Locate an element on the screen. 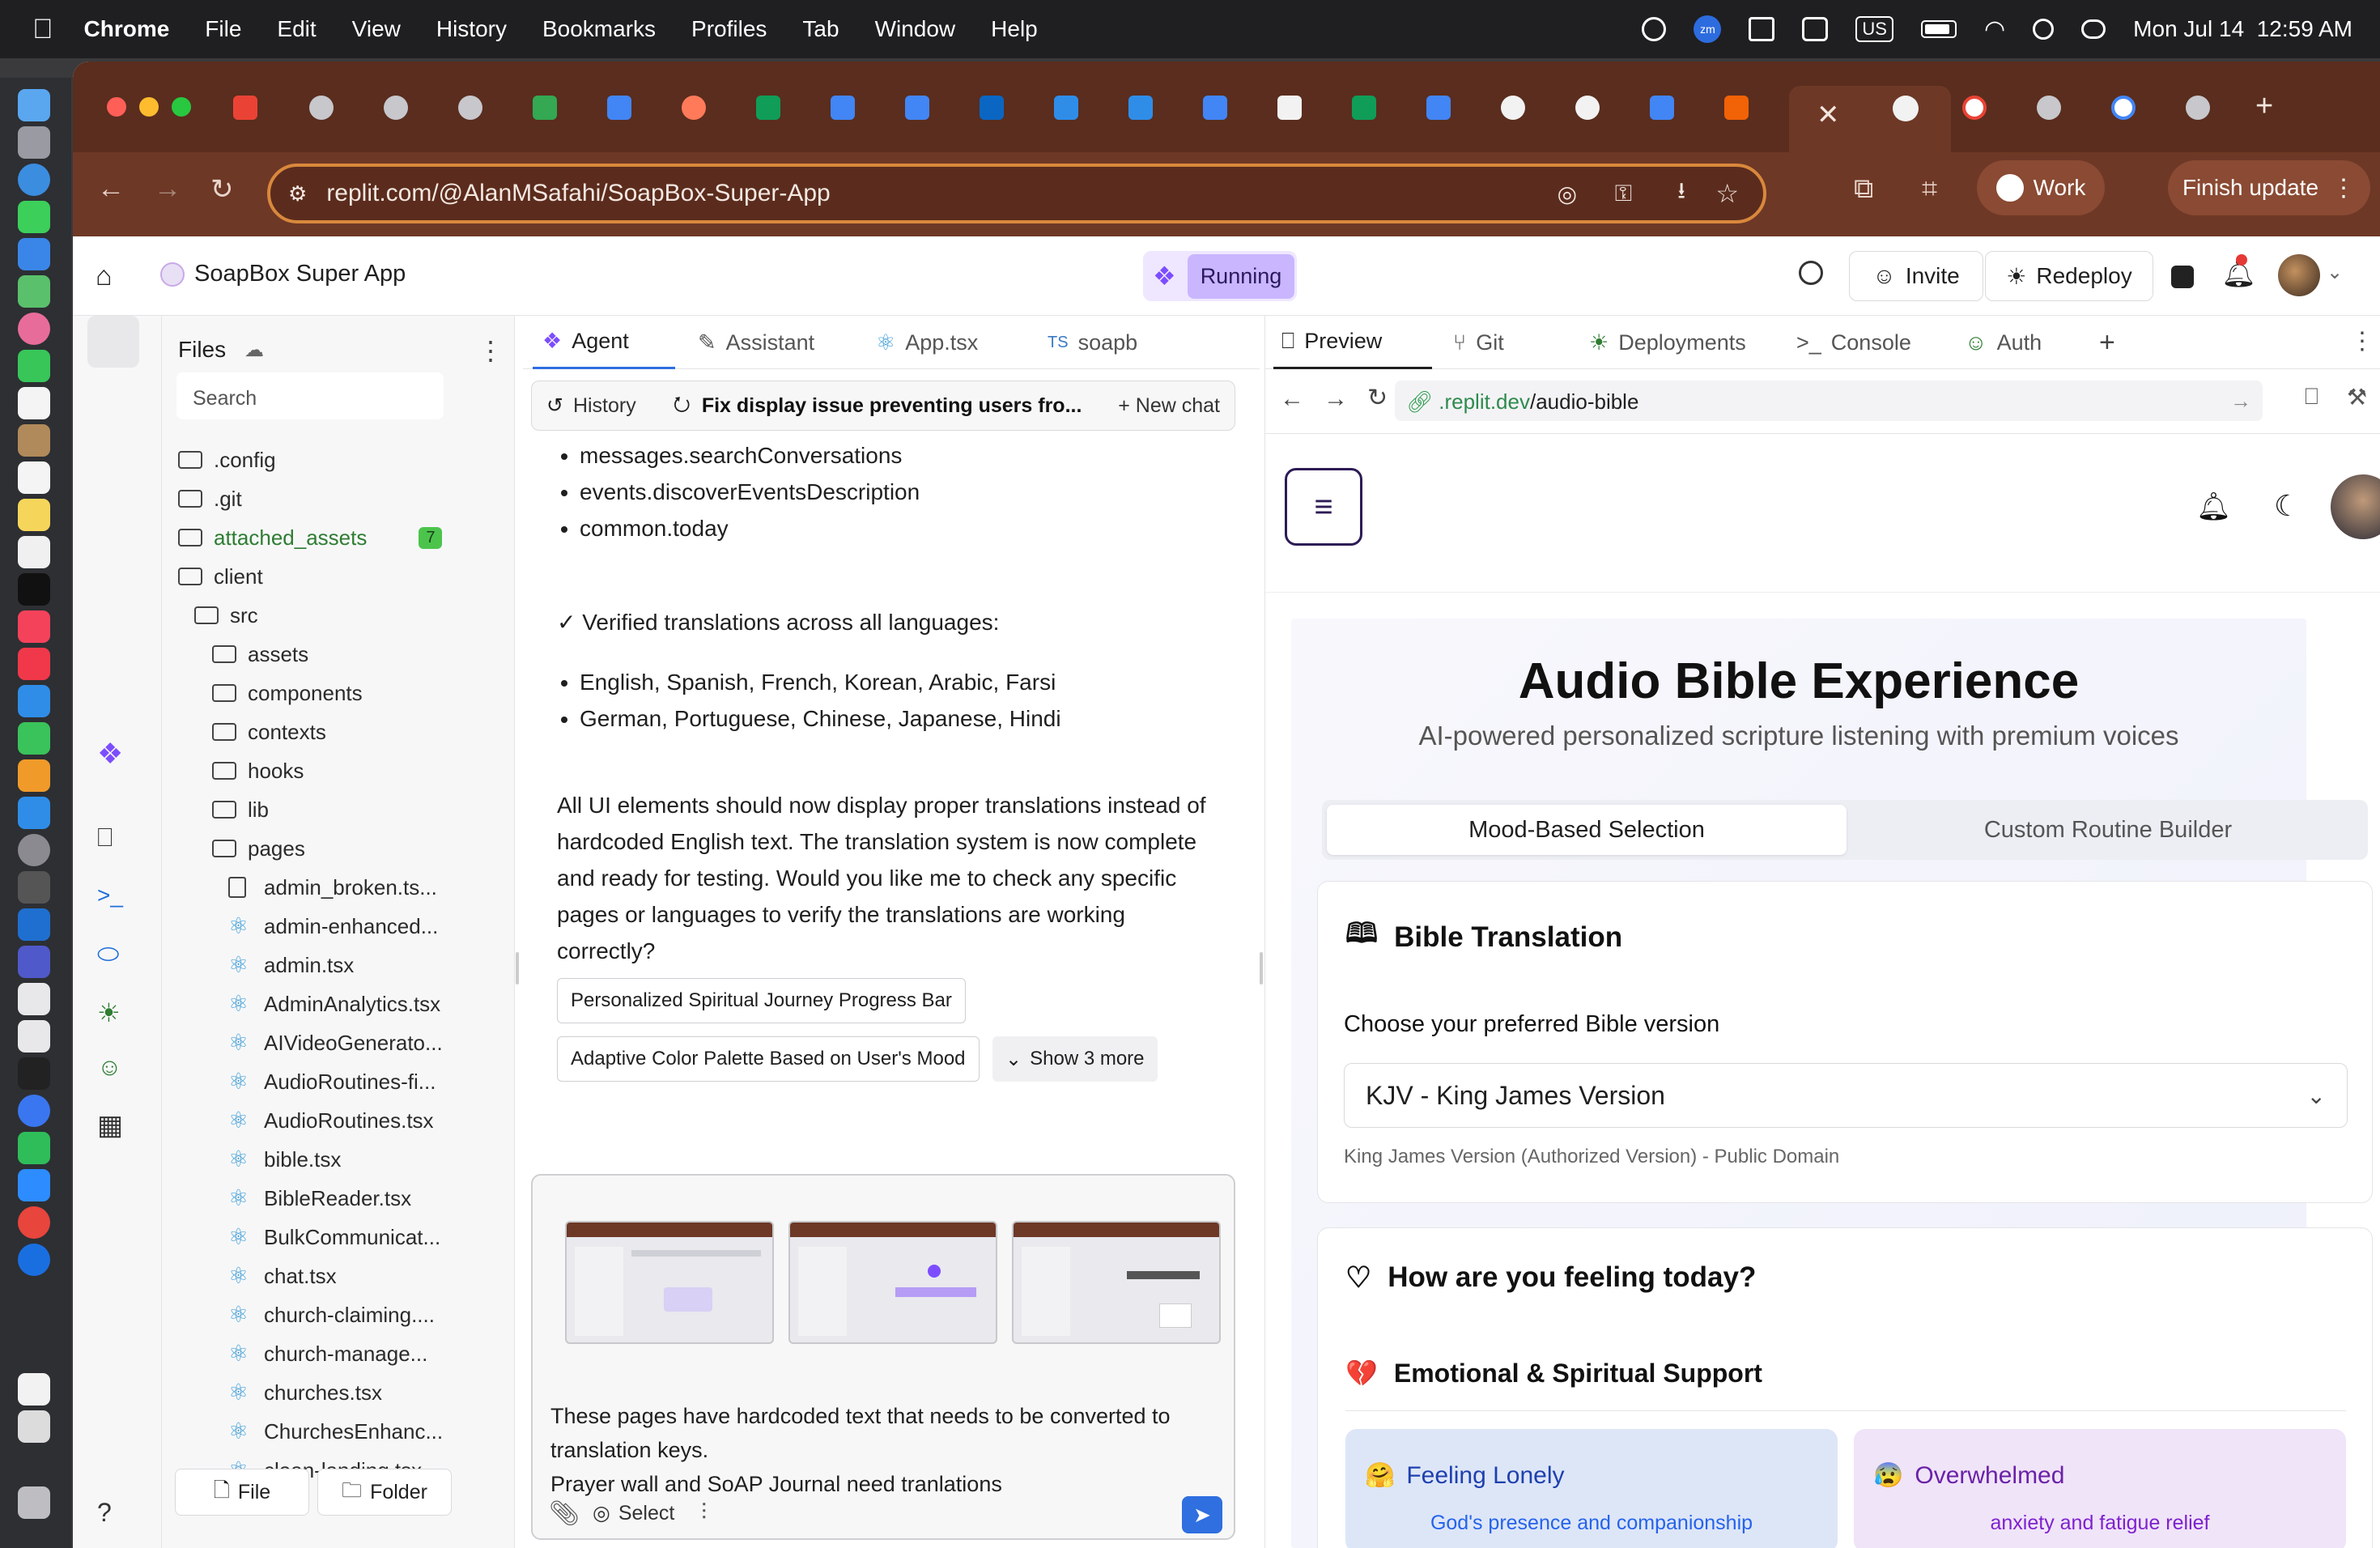  folder-item: src is located at coordinates (226, 616).